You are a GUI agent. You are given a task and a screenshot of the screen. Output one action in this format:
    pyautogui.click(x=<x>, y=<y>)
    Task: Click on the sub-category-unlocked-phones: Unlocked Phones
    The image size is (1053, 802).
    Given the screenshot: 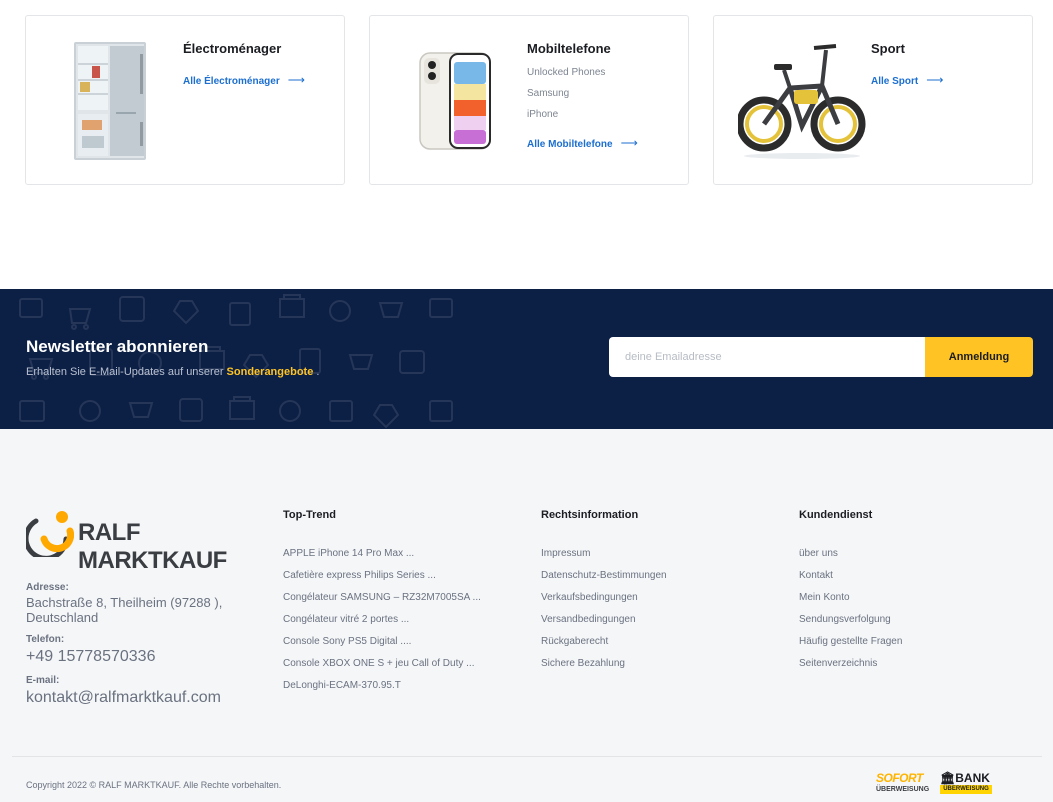 What is the action you would take?
    pyautogui.click(x=566, y=72)
    